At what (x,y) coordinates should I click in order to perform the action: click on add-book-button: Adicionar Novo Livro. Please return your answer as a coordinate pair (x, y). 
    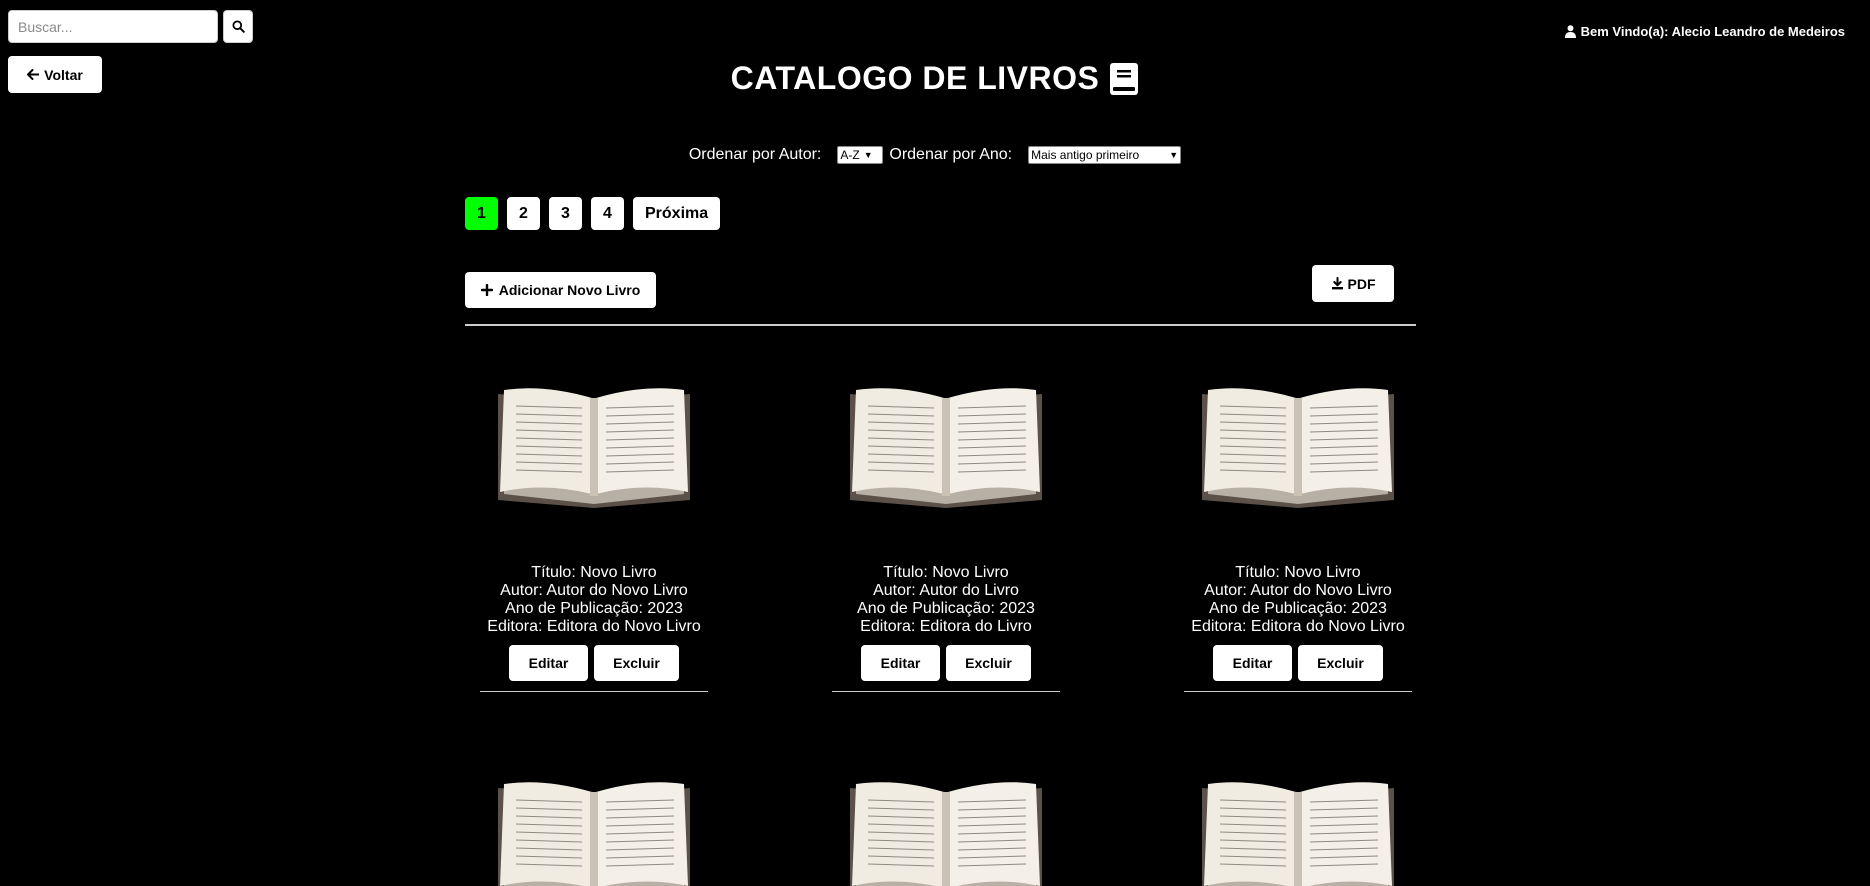
    Looking at the image, I should click on (560, 290).